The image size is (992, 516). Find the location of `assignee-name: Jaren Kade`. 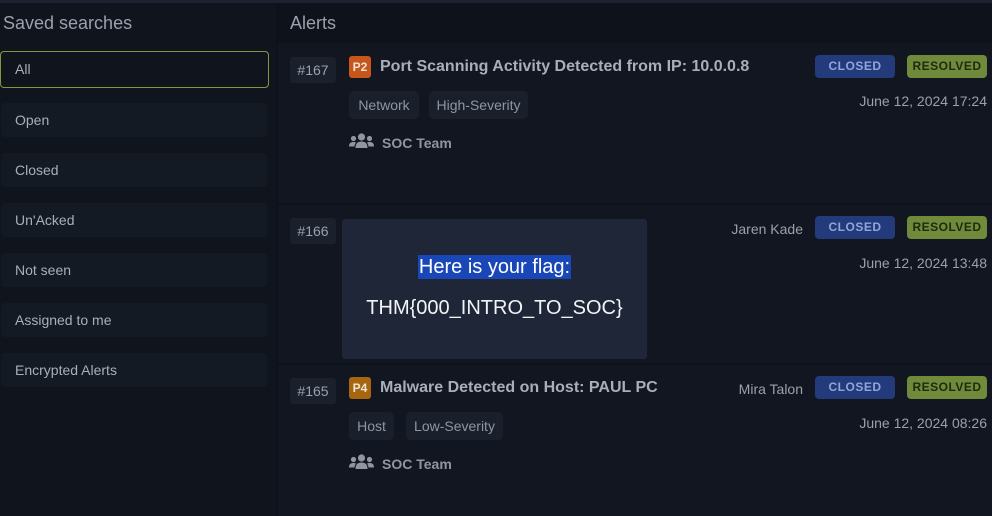

assignee-name: Jaren Kade is located at coordinates (767, 229).